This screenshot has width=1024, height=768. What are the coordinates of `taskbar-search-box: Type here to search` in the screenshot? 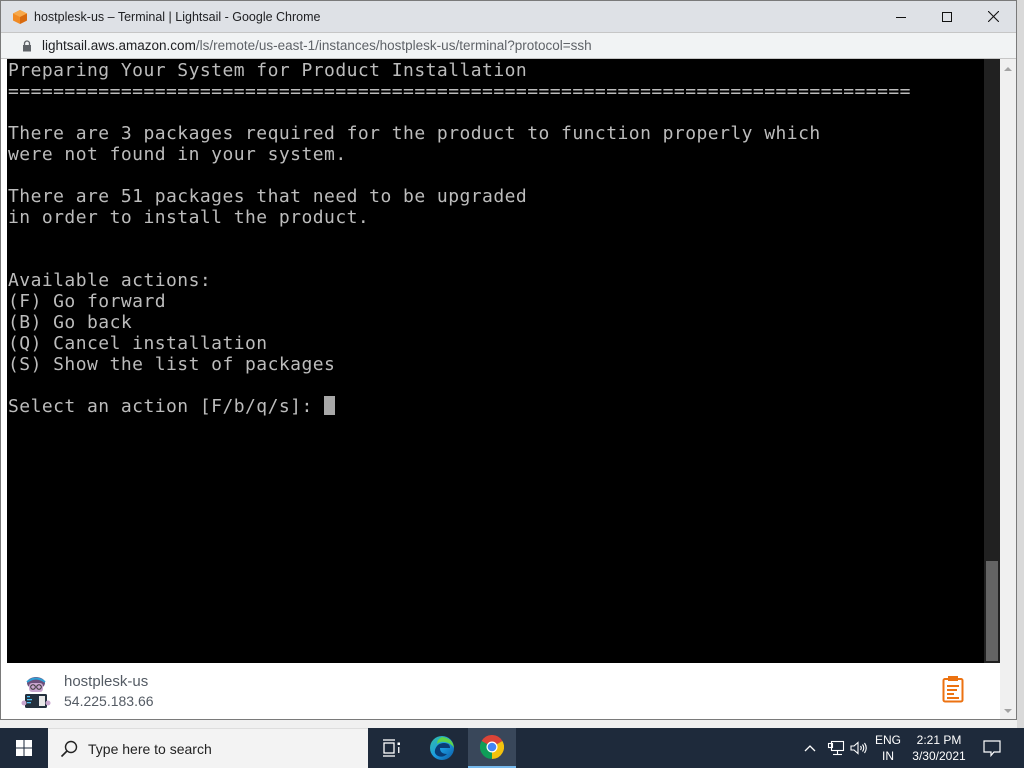 It's located at (208, 748).